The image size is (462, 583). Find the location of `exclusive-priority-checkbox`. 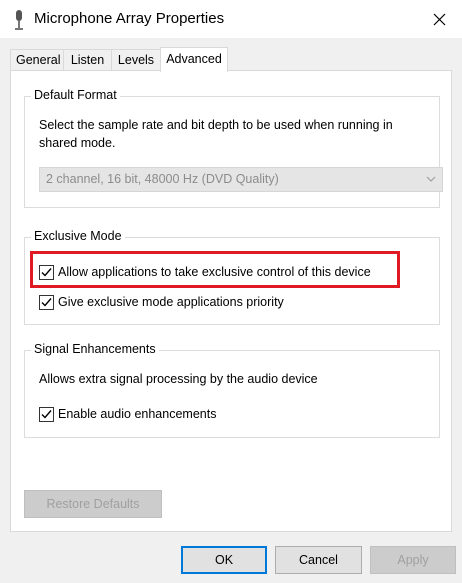

exclusive-priority-checkbox is located at coordinates (46, 302).